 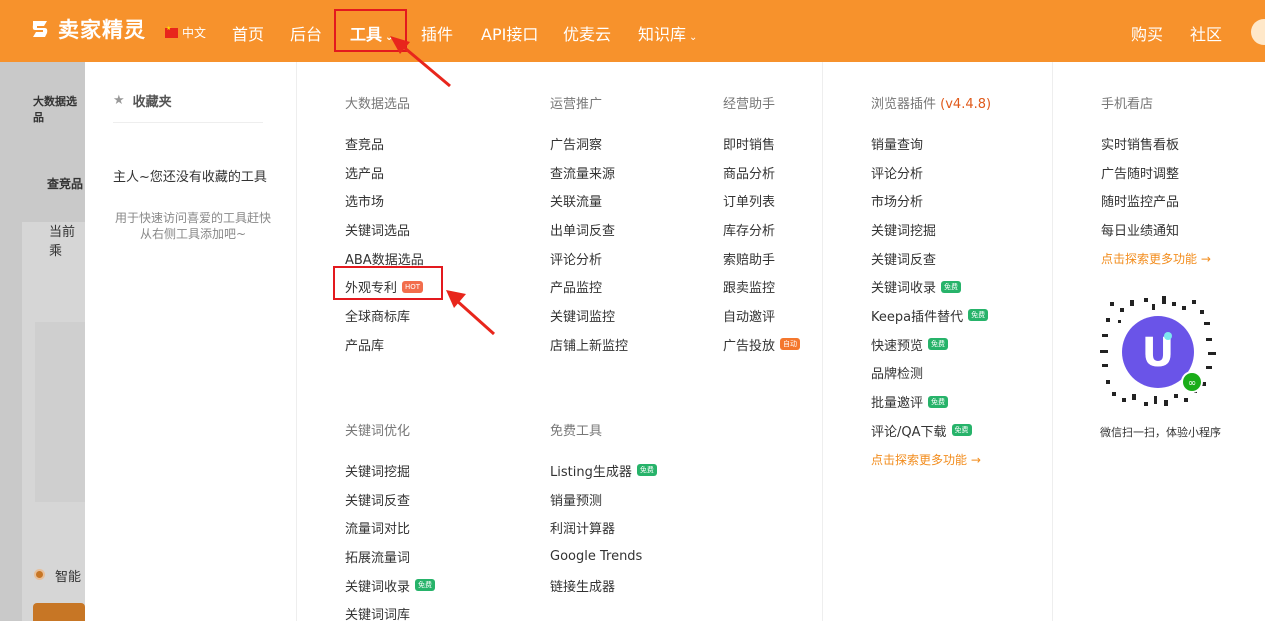 I want to click on nav-item-5: 优麦云, so click(x=587, y=33).